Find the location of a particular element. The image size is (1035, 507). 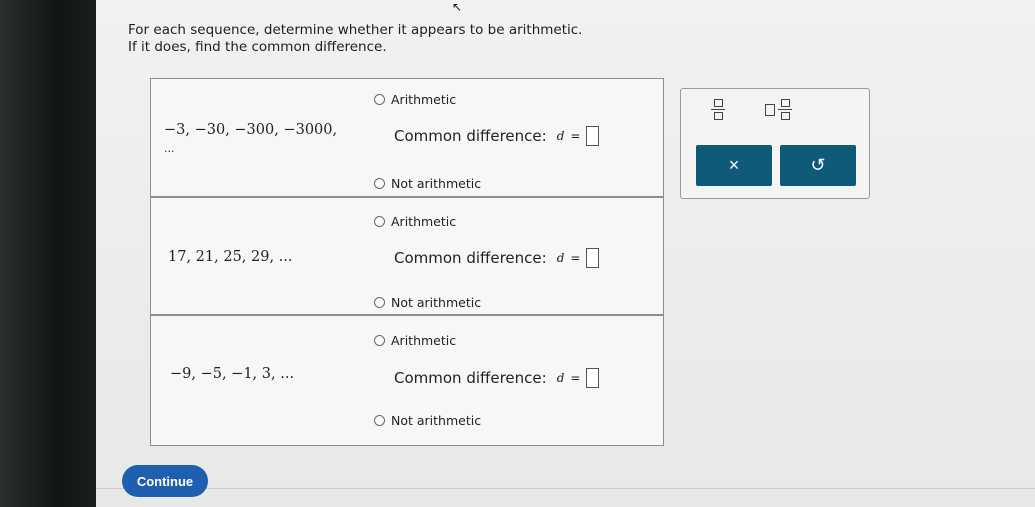

common-difference-2: Common difference: d = is located at coordinates (497, 258).